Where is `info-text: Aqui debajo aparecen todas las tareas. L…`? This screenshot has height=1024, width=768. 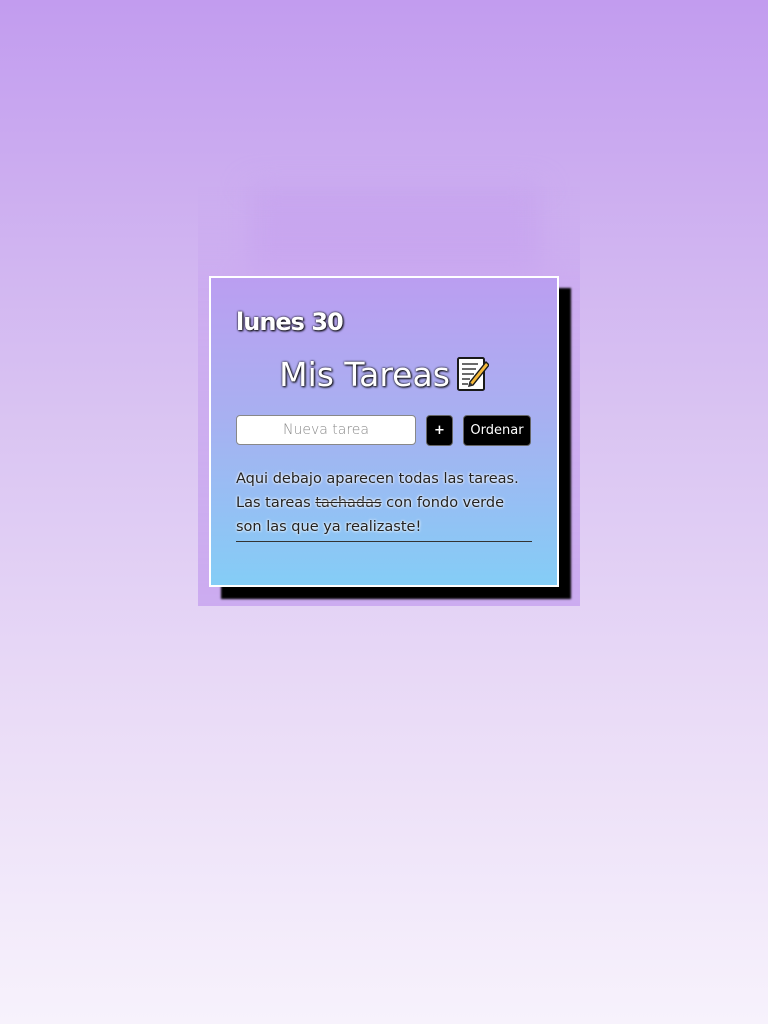 info-text: Aqui debajo aparecen todas las tareas. L… is located at coordinates (384, 504).